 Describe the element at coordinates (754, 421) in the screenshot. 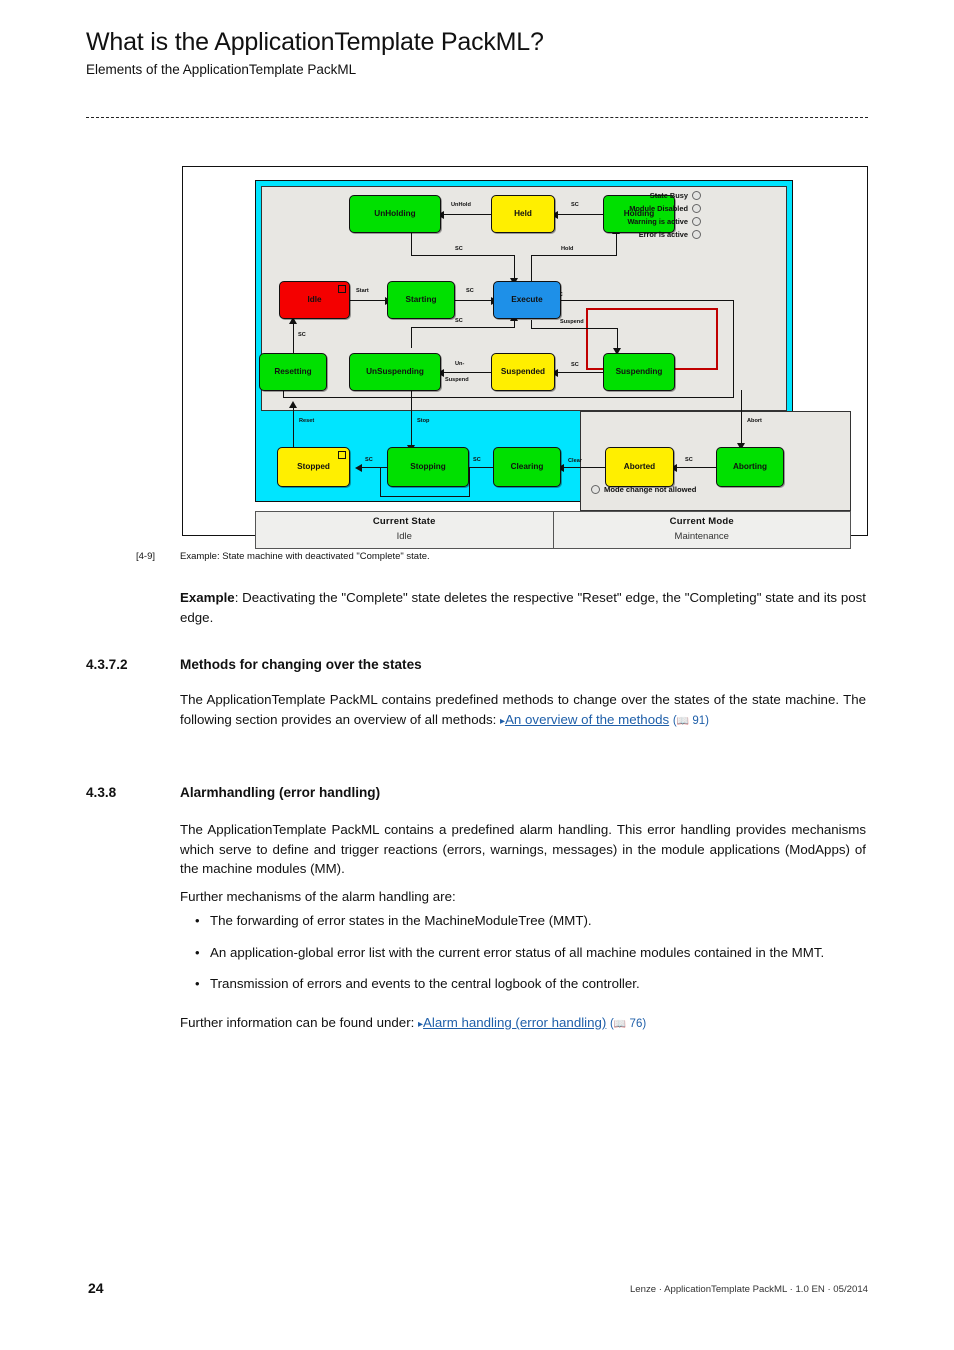

I see `edge-label-abort: Abort` at that location.